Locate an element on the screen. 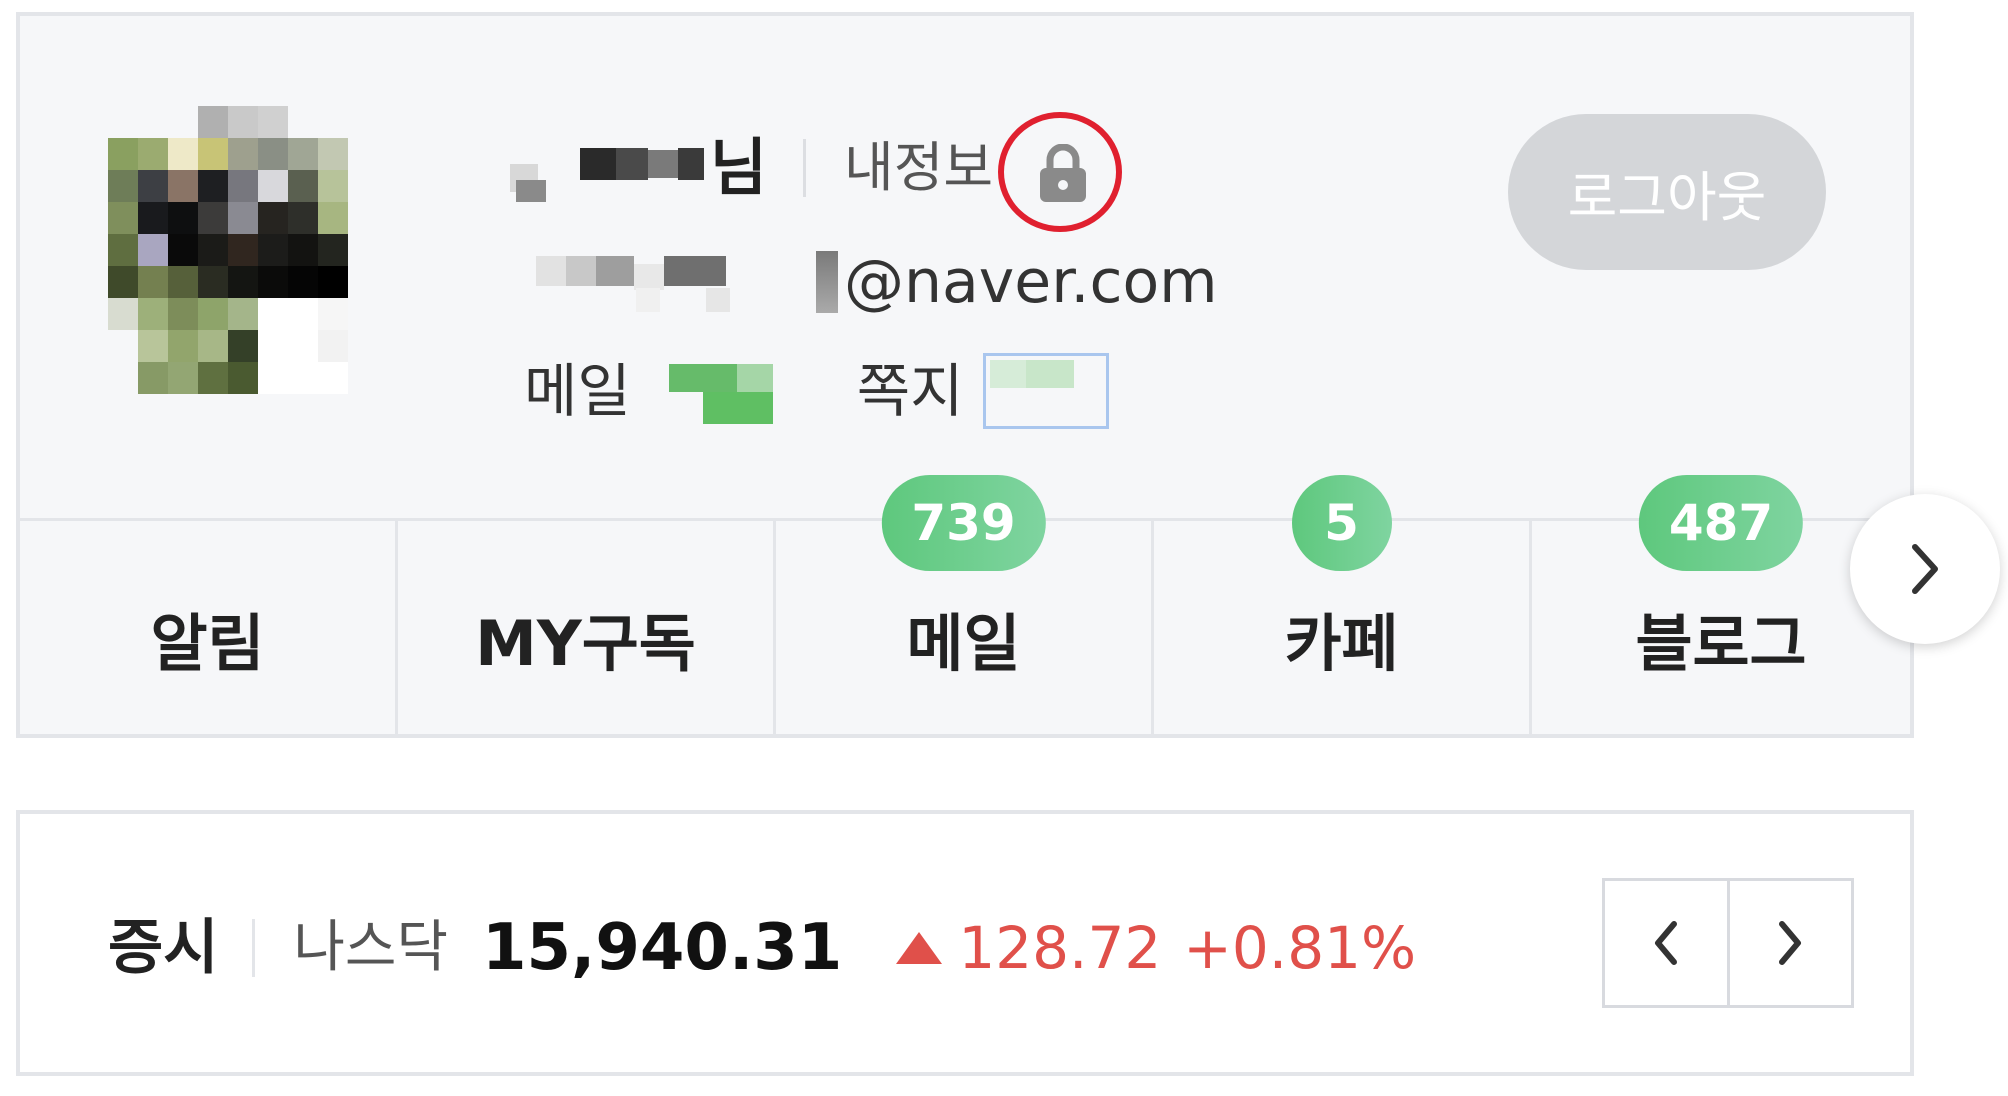 The width and height of the screenshot is (2008, 1096). menu-item-cafe: 5 카페 is located at coordinates (1343, 606).